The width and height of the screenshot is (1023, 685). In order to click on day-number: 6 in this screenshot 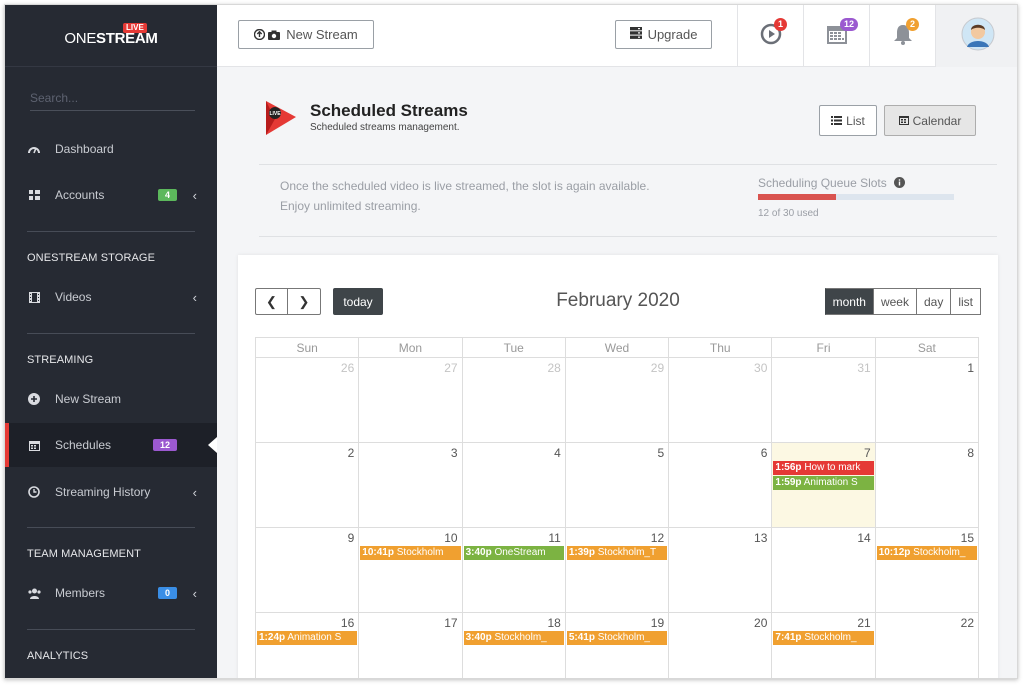, I will do `click(720, 452)`.